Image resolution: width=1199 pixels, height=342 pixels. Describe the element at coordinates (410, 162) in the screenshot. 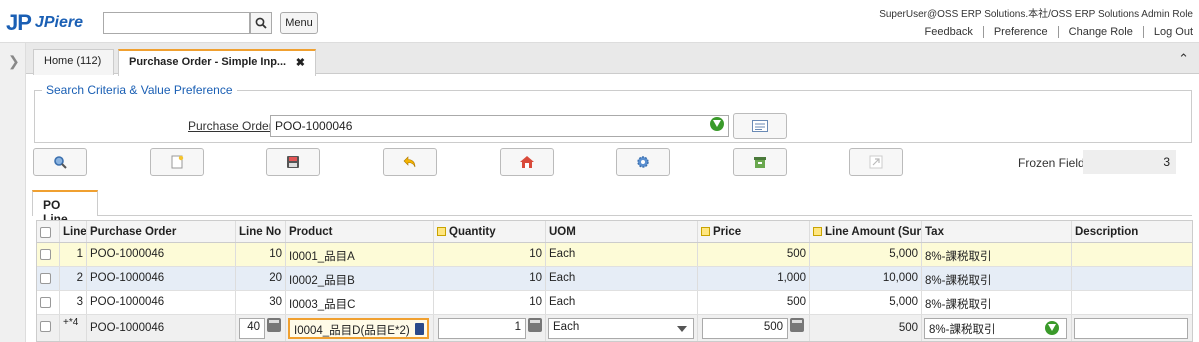

I see `undo-button` at that location.